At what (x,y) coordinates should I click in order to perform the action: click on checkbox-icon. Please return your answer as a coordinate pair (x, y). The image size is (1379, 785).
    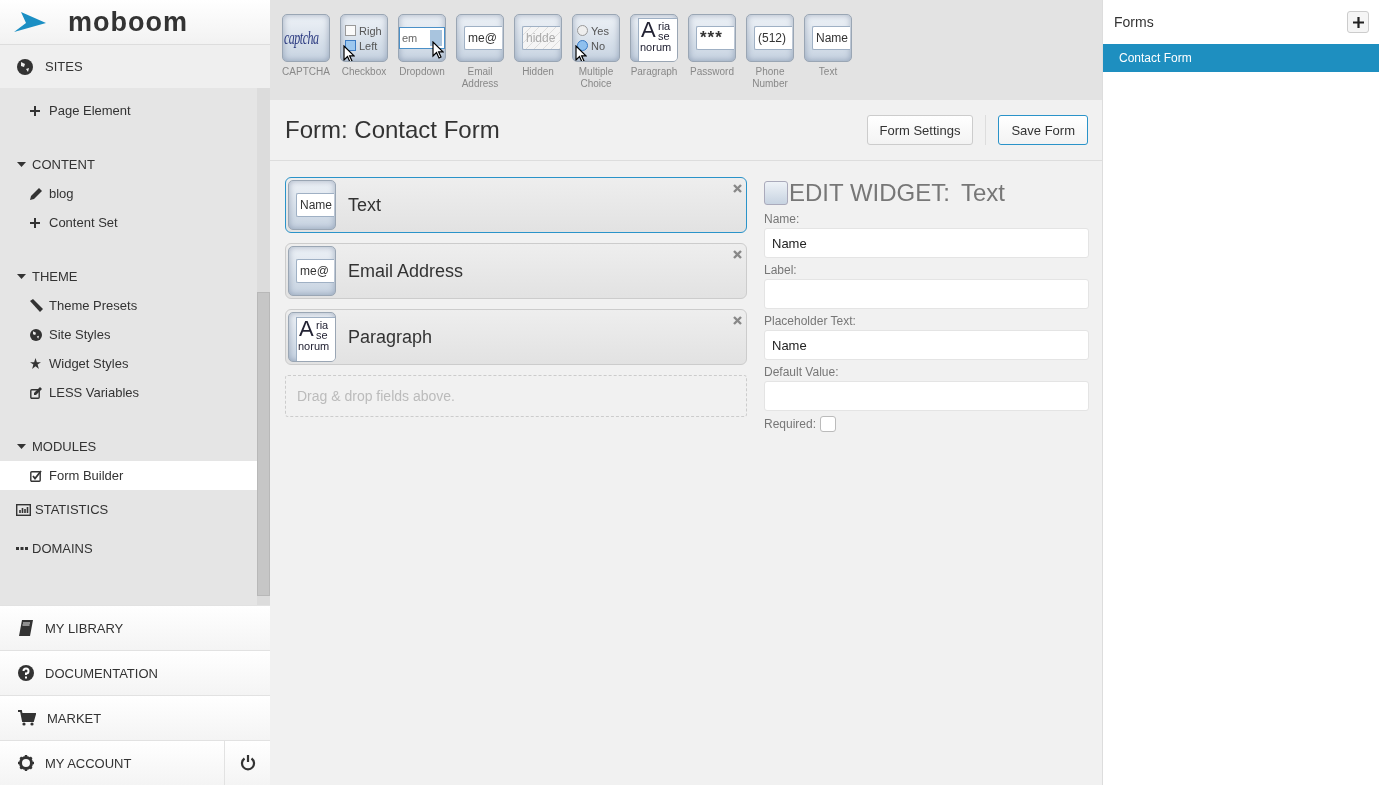
    Looking at the image, I should click on (36, 475).